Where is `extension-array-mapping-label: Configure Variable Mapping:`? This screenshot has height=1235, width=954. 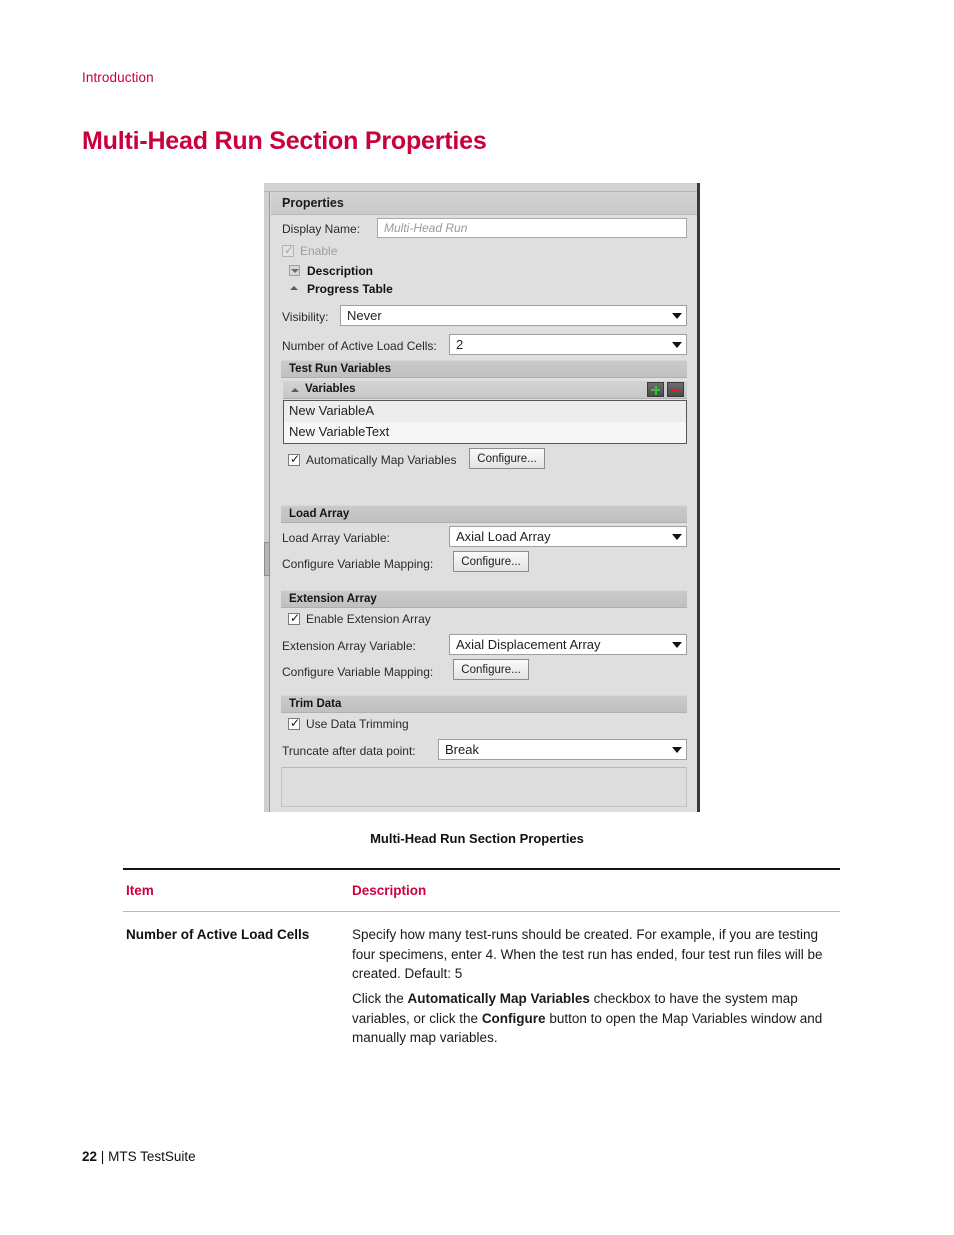
extension-array-mapping-label: Configure Variable Mapping: is located at coordinates (358, 672).